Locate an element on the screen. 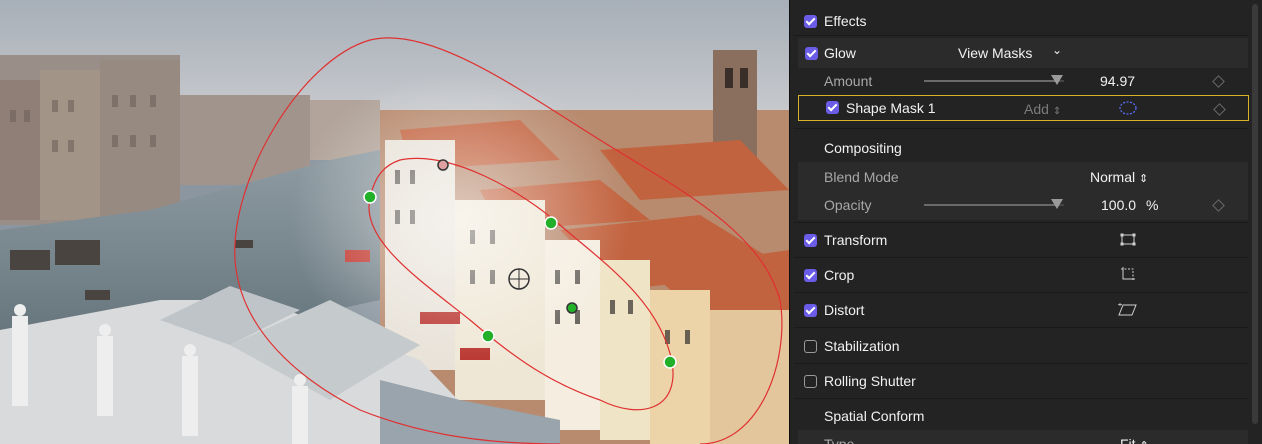  transform-label: Transform is located at coordinates (856, 240).